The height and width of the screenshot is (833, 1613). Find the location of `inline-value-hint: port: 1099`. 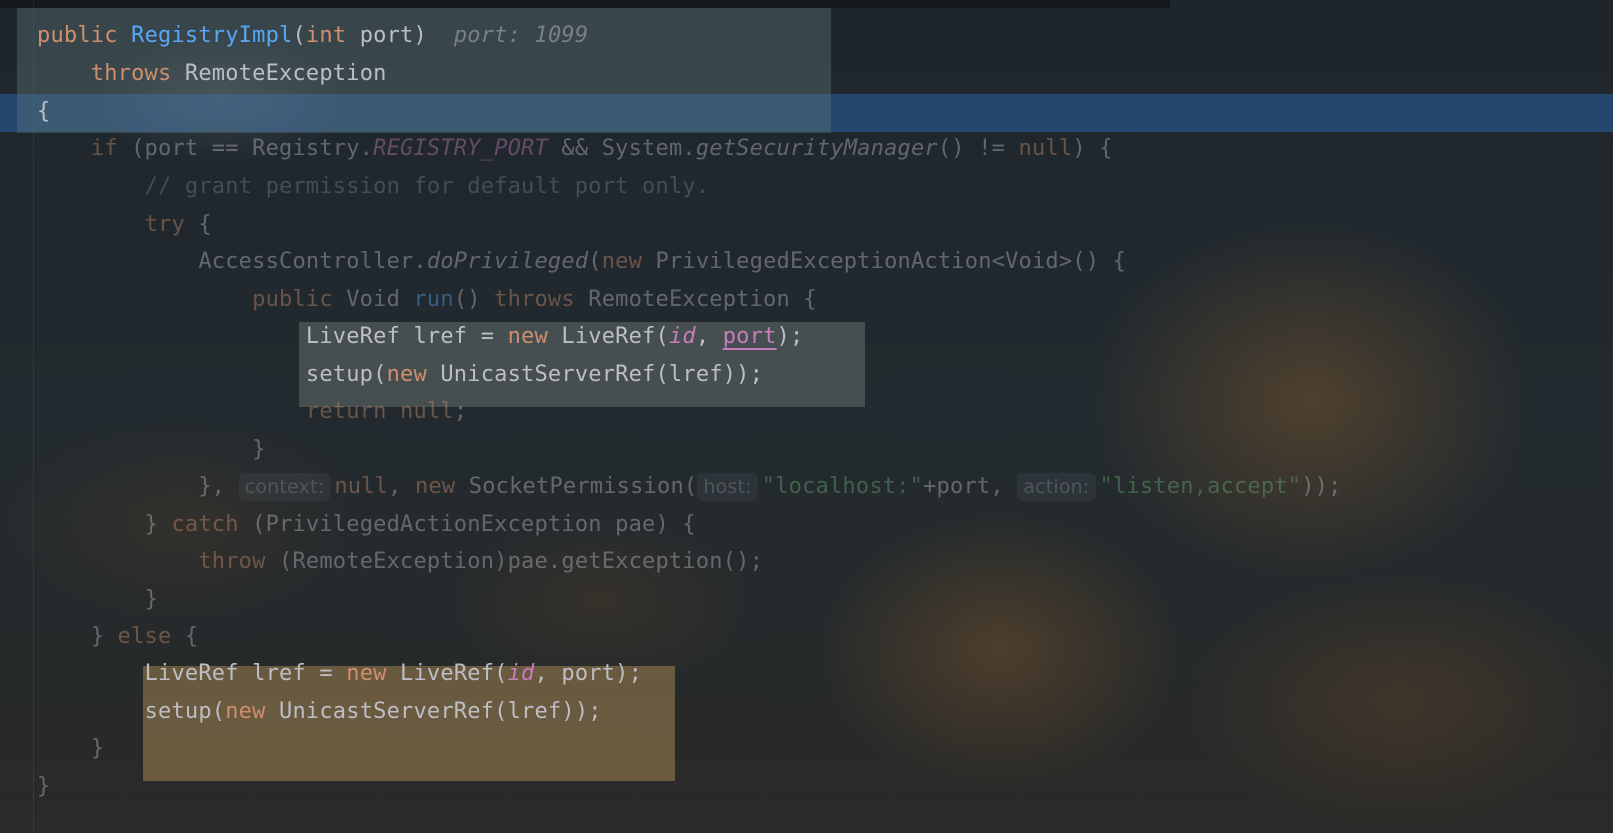

inline-value-hint: port: 1099 is located at coordinates (521, 35).